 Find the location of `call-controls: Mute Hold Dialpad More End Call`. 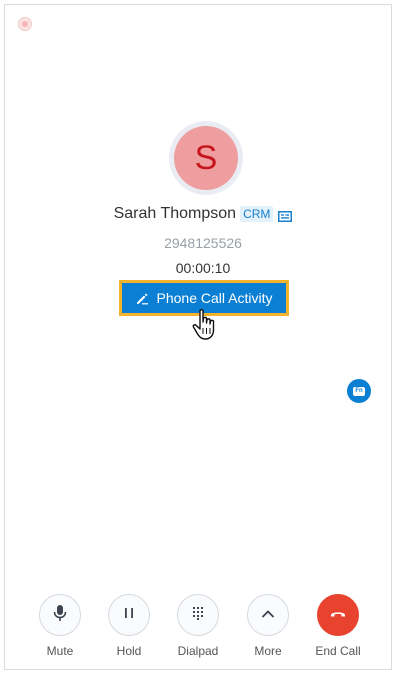

call-controls: Mute Hold Dialpad More End Call is located at coordinates (198, 626).